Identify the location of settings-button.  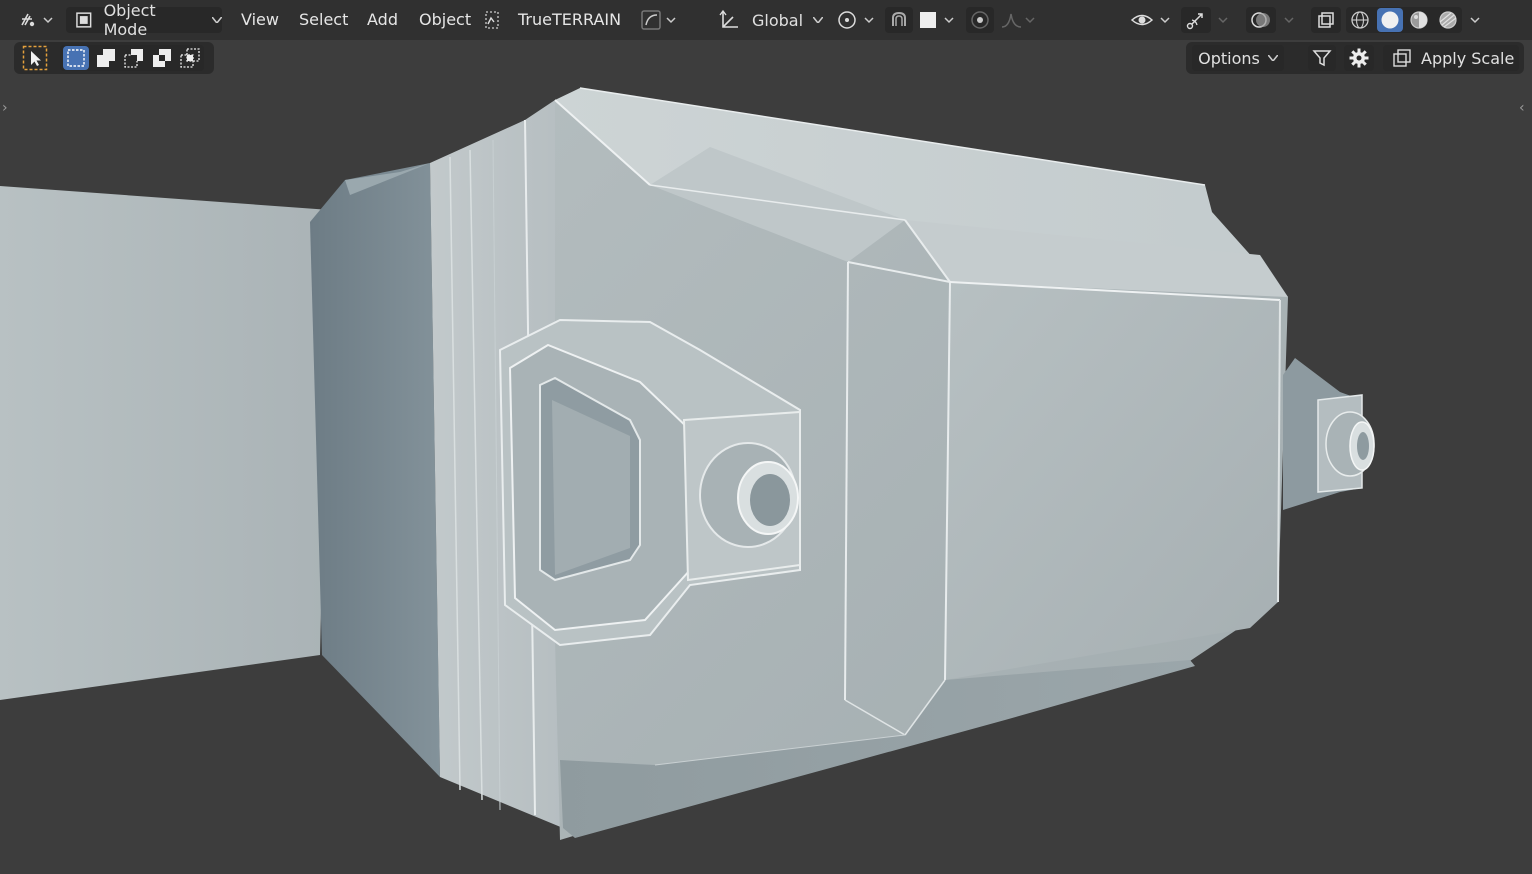
(1359, 58).